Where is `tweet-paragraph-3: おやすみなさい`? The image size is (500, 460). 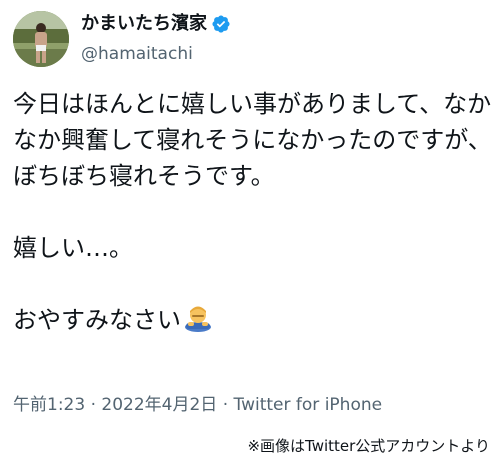
tweet-paragraph-3: おやすみなさい is located at coordinates (253, 320).